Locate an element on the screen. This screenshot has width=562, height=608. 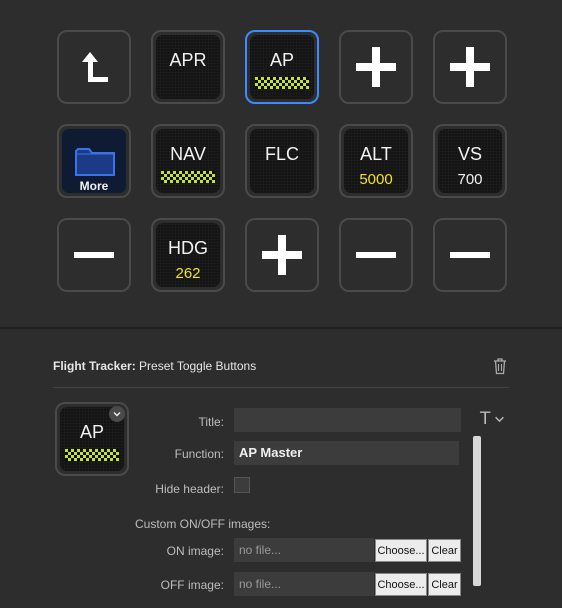
hide-header-checkbox is located at coordinates (242, 485).